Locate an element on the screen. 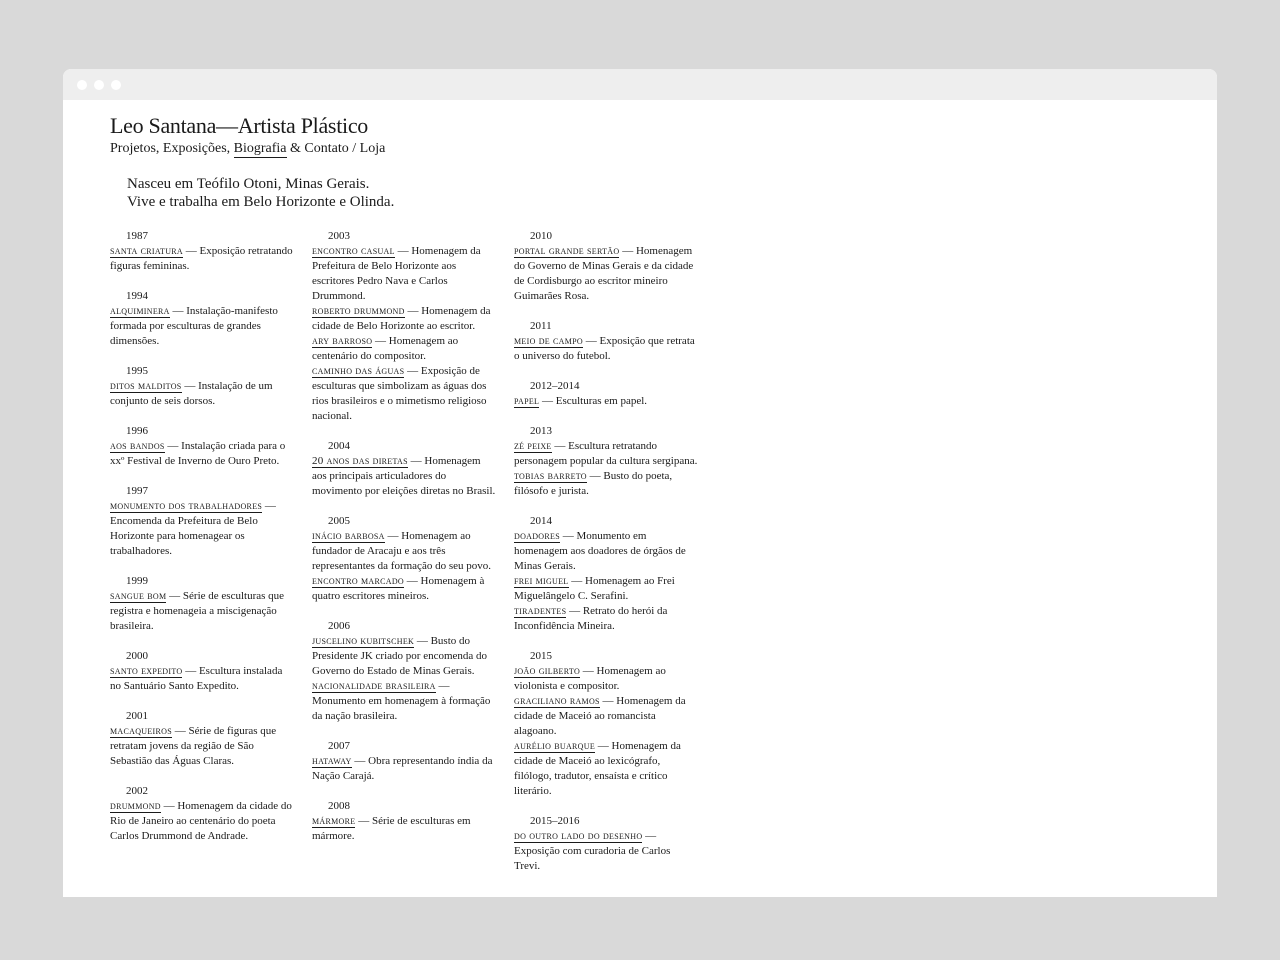 The height and width of the screenshot is (960, 1280). work-title-link: Santo Expedito is located at coordinates (146, 671).